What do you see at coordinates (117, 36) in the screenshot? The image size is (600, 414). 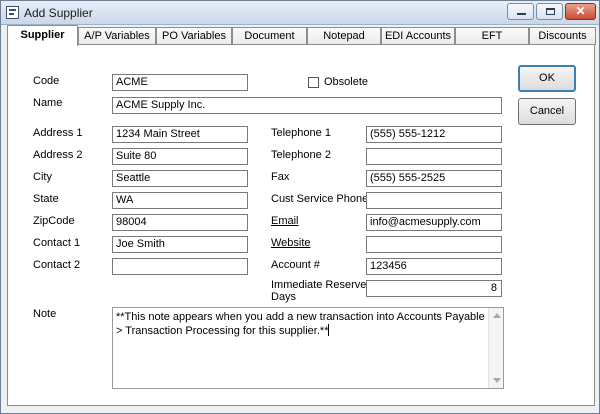 I see `tab-ap-variables: A/P Variables` at bounding box center [117, 36].